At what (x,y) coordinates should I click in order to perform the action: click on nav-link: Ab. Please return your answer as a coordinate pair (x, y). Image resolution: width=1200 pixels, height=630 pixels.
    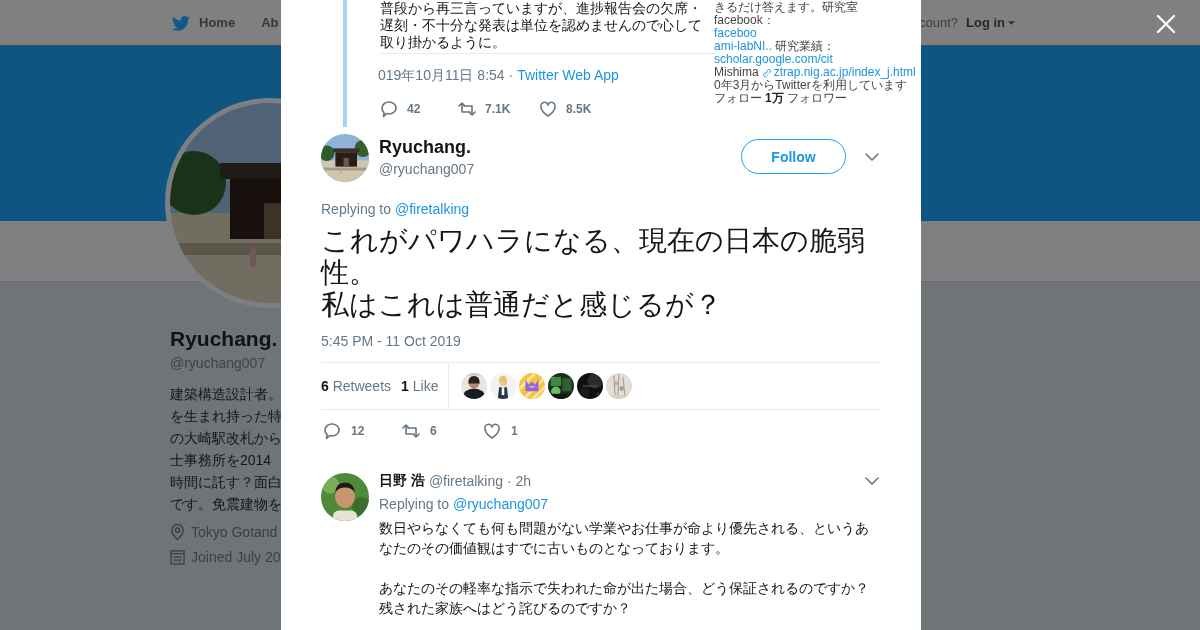
    Looking at the image, I should click on (270, 22).